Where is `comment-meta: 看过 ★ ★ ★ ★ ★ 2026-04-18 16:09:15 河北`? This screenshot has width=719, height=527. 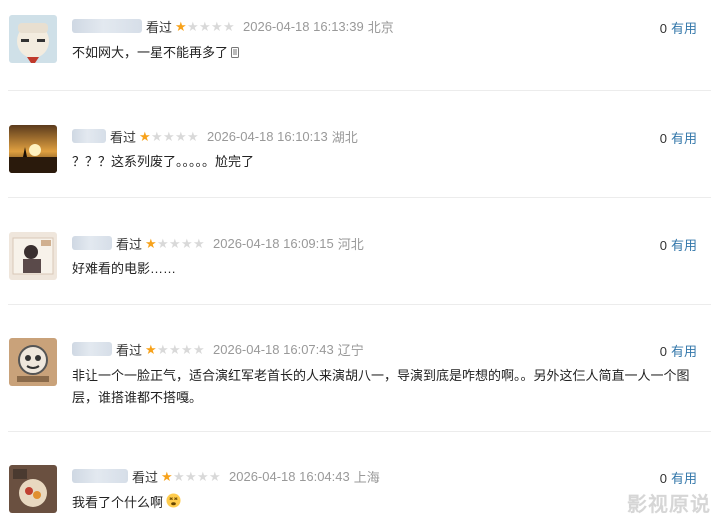 comment-meta: 看过 ★ ★ ★ ★ ★ 2026-04-18 16:09:15 河北 is located at coordinates (218, 243).